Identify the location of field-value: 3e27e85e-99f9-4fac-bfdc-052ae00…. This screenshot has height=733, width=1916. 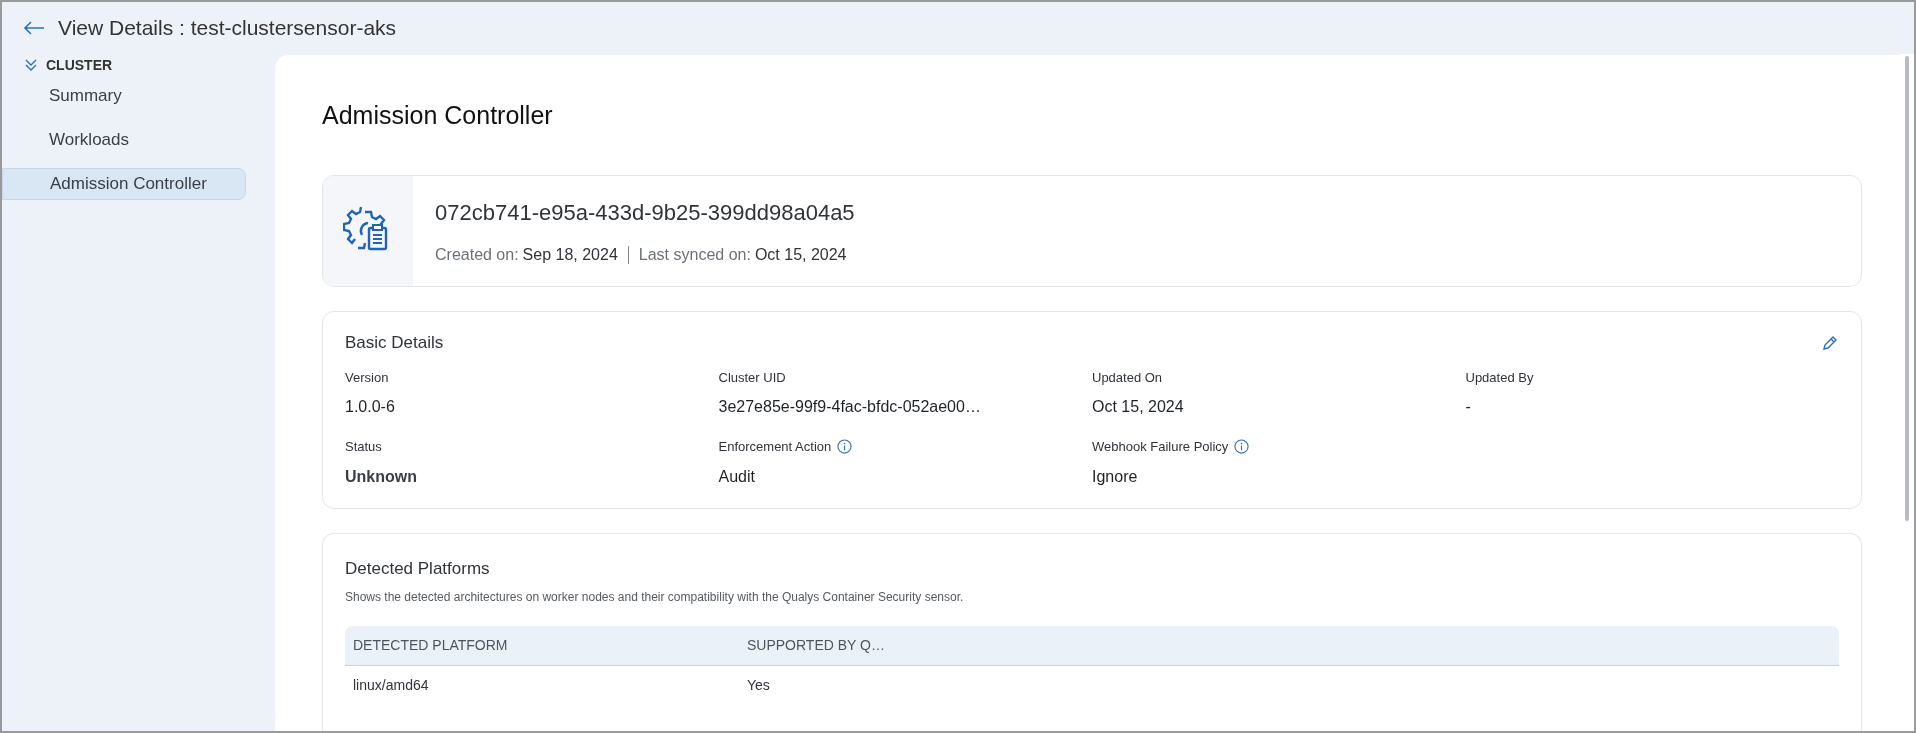
(850, 407).